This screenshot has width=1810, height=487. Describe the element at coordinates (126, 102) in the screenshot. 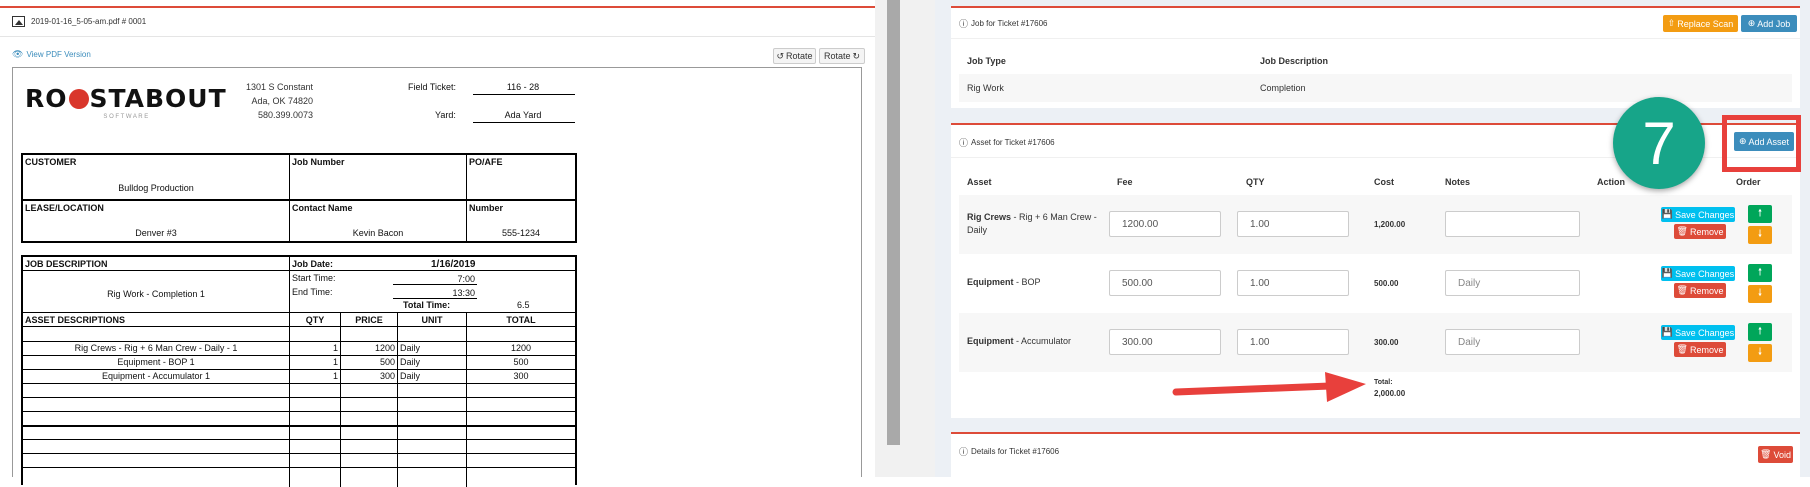

I see `roustabout-logo: RO STABOUT S O F T W A R E` at that location.